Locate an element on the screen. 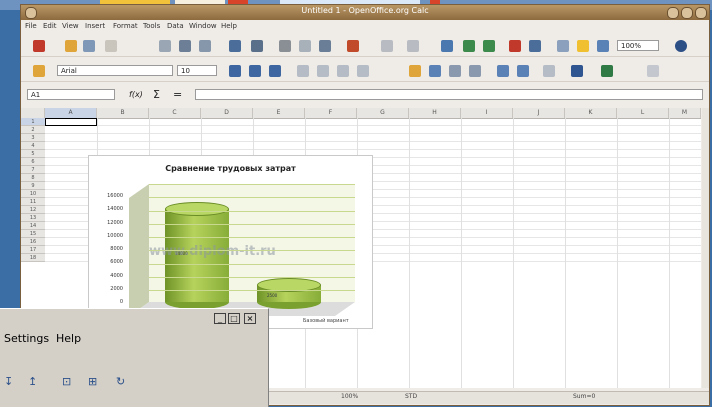  insert-chart-icon is located at coordinates (515, 46).